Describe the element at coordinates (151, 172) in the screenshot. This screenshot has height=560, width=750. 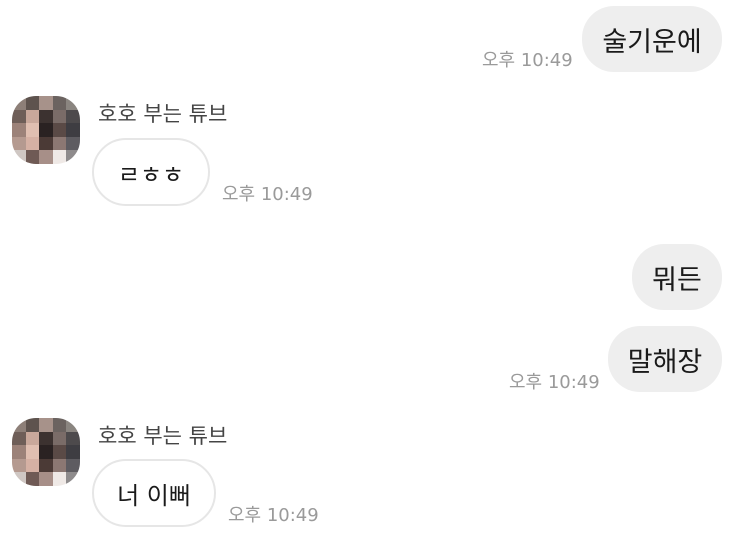
I see `incoming-message-bubble: ㄹㅎㅎ` at that location.